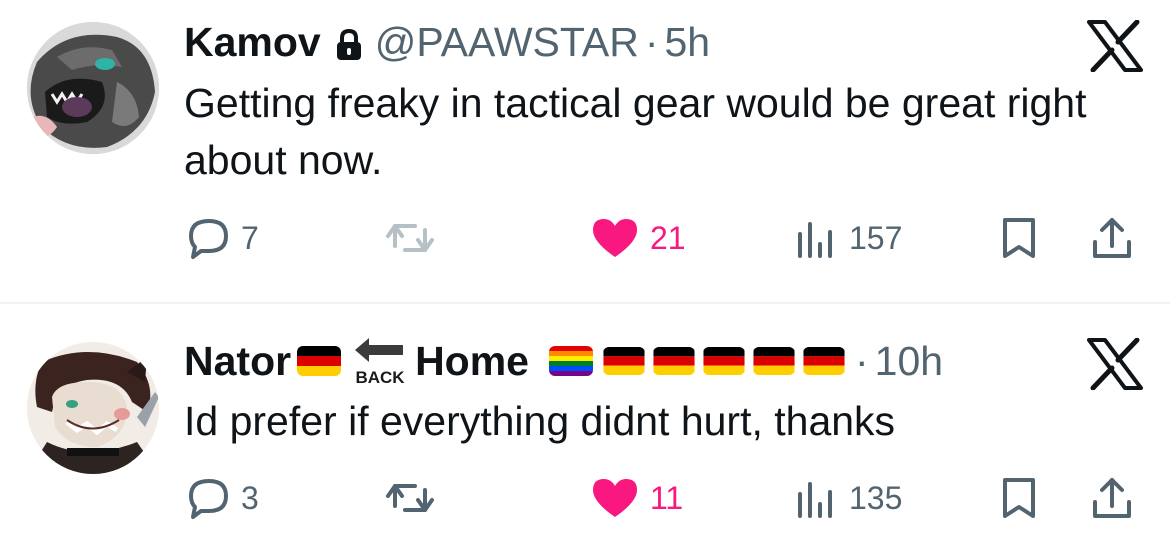 The width and height of the screenshot is (1170, 557). I want to click on avatar-wolf-image, so click(93, 88).